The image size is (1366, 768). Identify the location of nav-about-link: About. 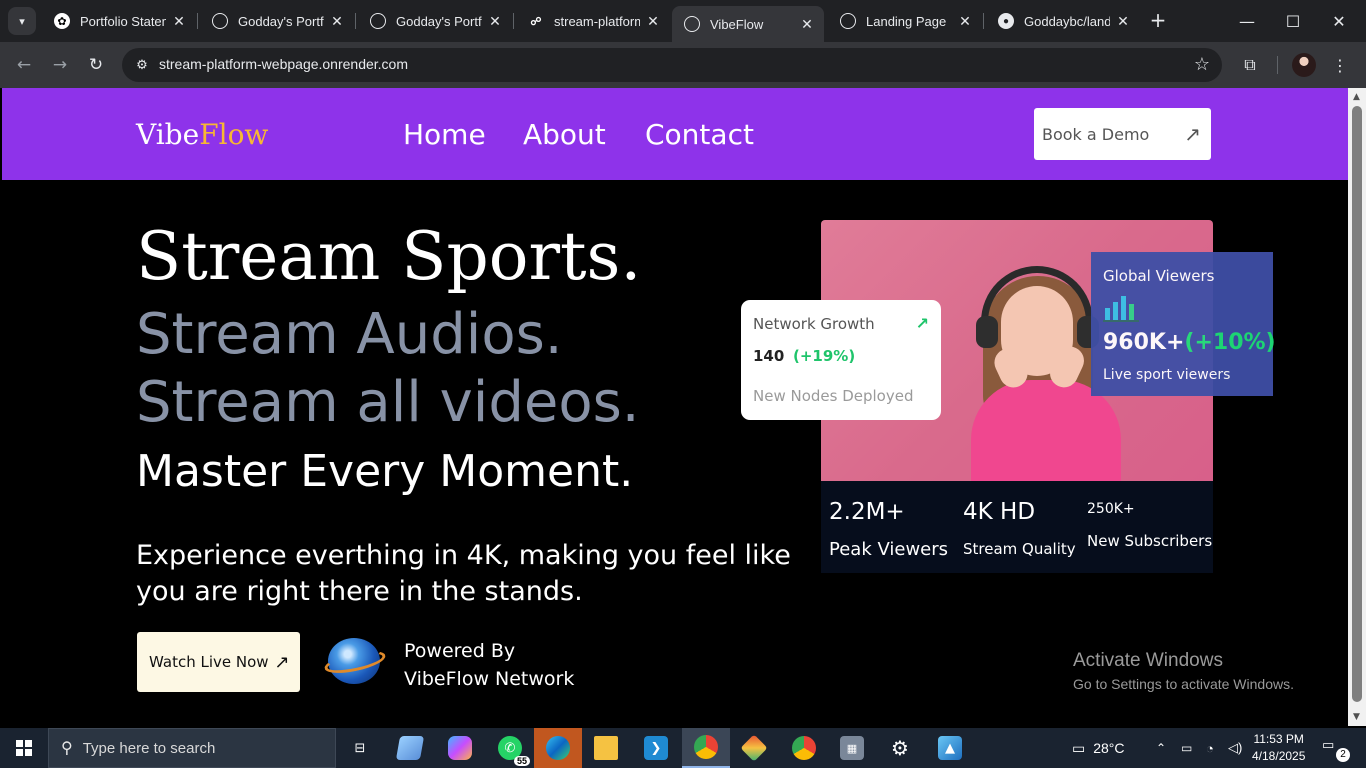
(564, 134).